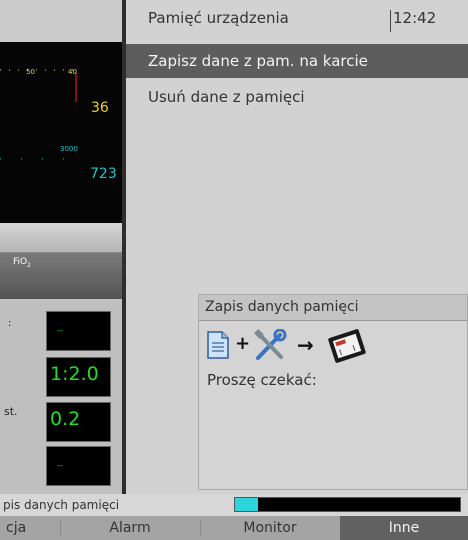  What do you see at coordinates (69, 149) in the screenshot?
I see `scale-tick-3000: 3000` at bounding box center [69, 149].